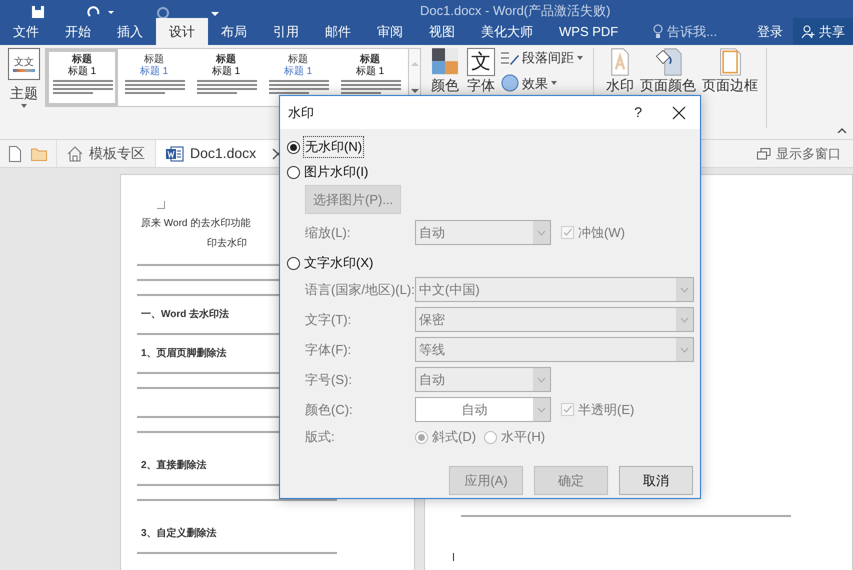 This screenshot has height=570, width=853. What do you see at coordinates (101, 12) in the screenshot?
I see `undo-icon` at bounding box center [101, 12].